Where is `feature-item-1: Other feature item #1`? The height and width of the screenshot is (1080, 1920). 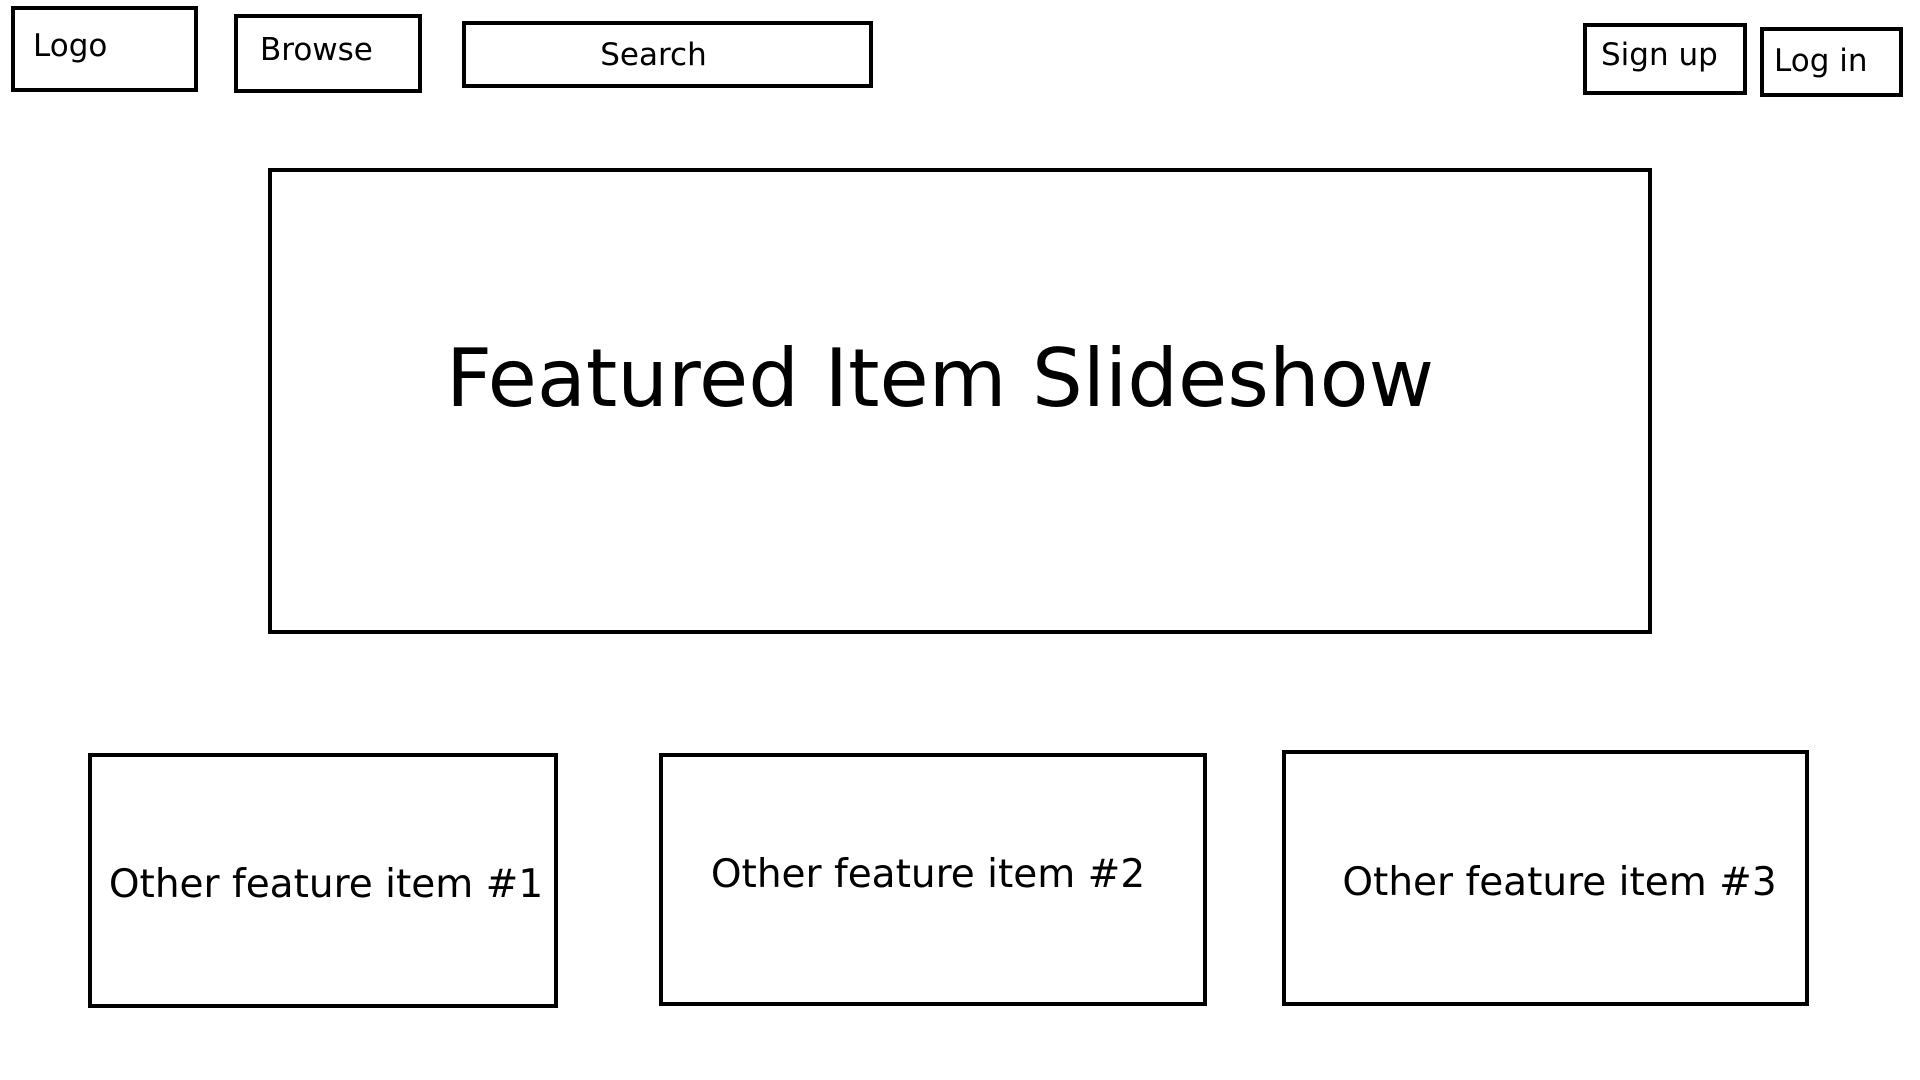
feature-item-1: Other feature item #1 is located at coordinates (323, 880).